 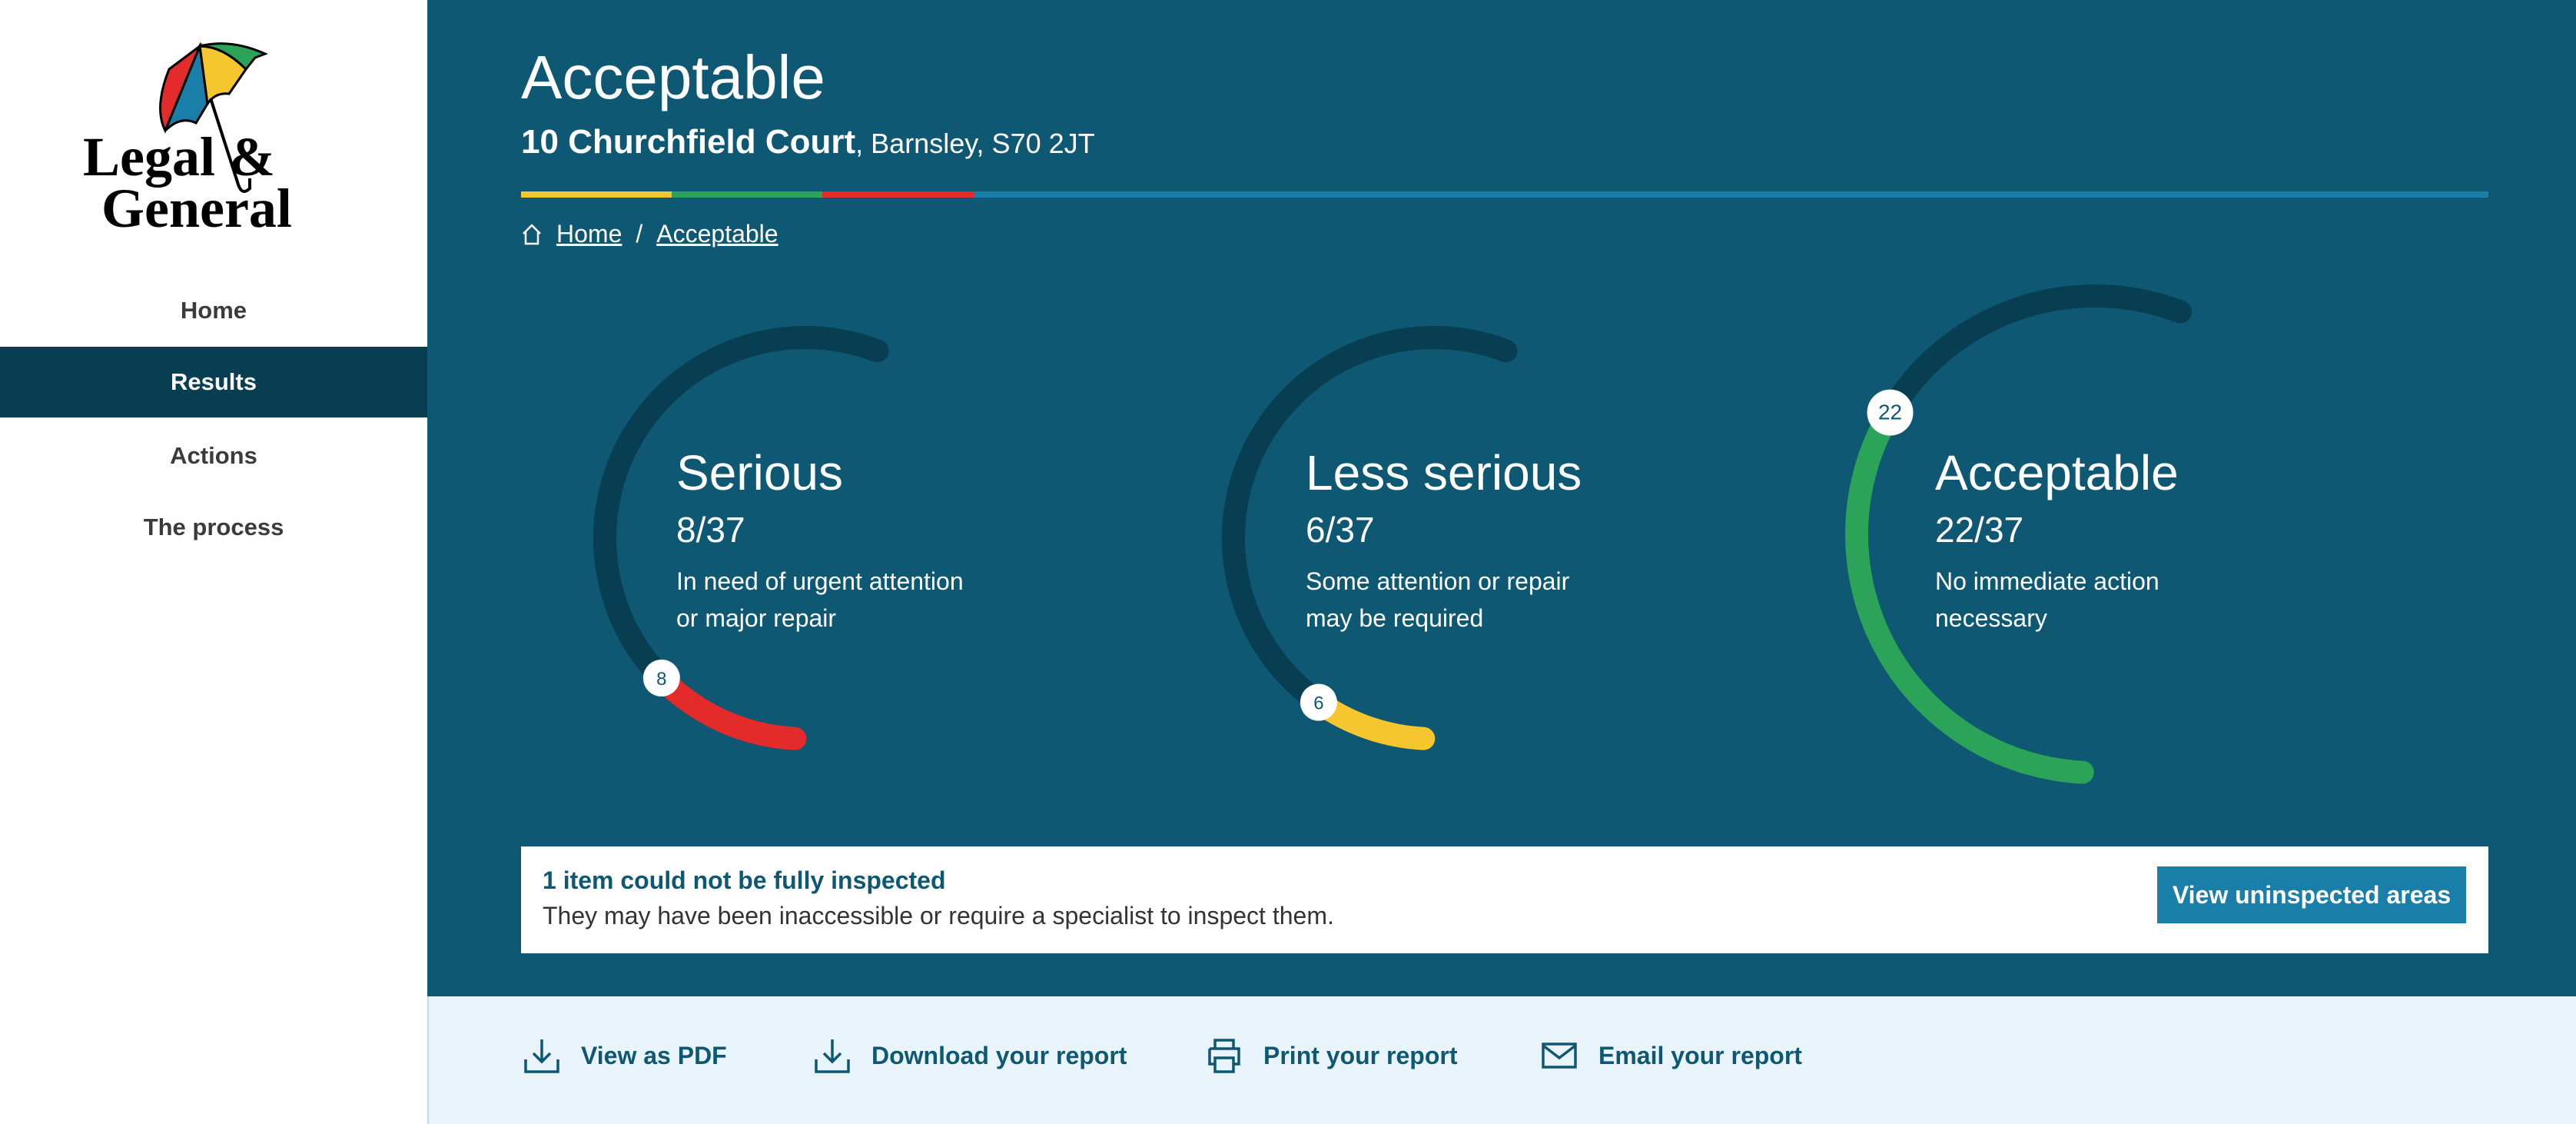 What do you see at coordinates (1444, 472) in the screenshot?
I see `gauge-title: Less serious` at bounding box center [1444, 472].